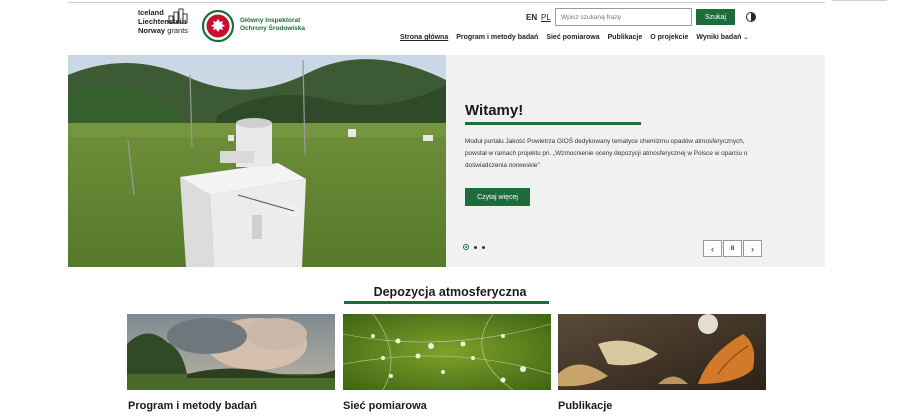  I want to click on contrast-icon, so click(751, 17).